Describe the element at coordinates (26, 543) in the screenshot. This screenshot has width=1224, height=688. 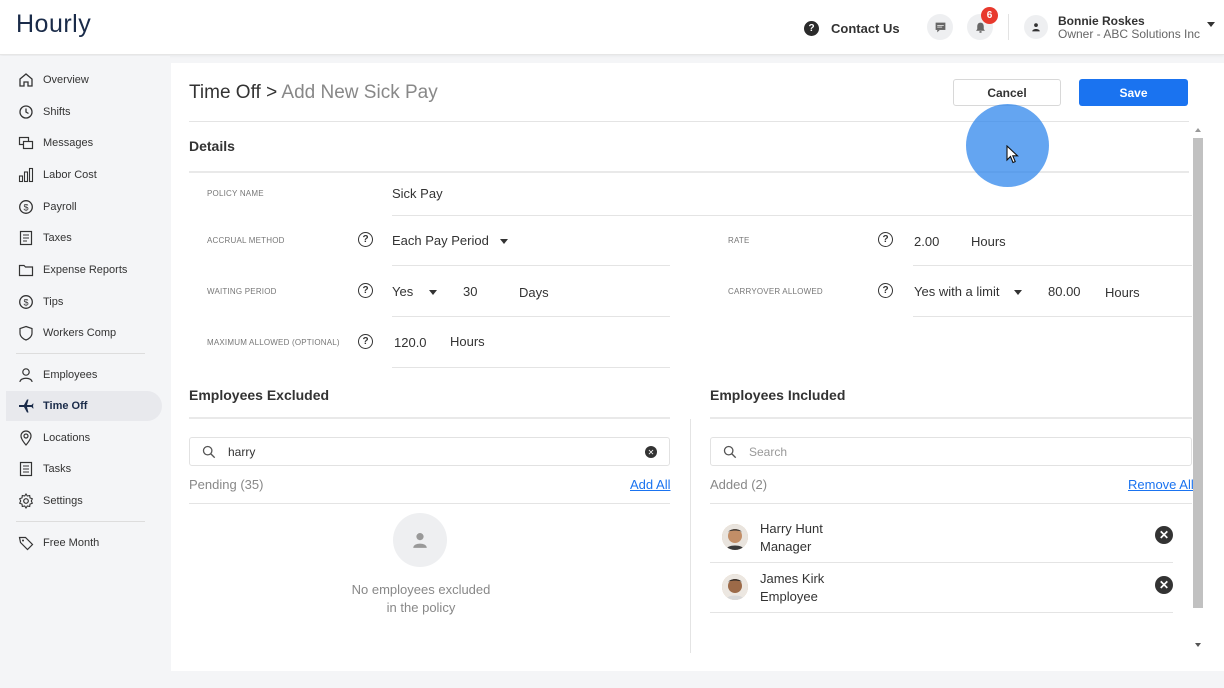
I see `tag-icon` at that location.